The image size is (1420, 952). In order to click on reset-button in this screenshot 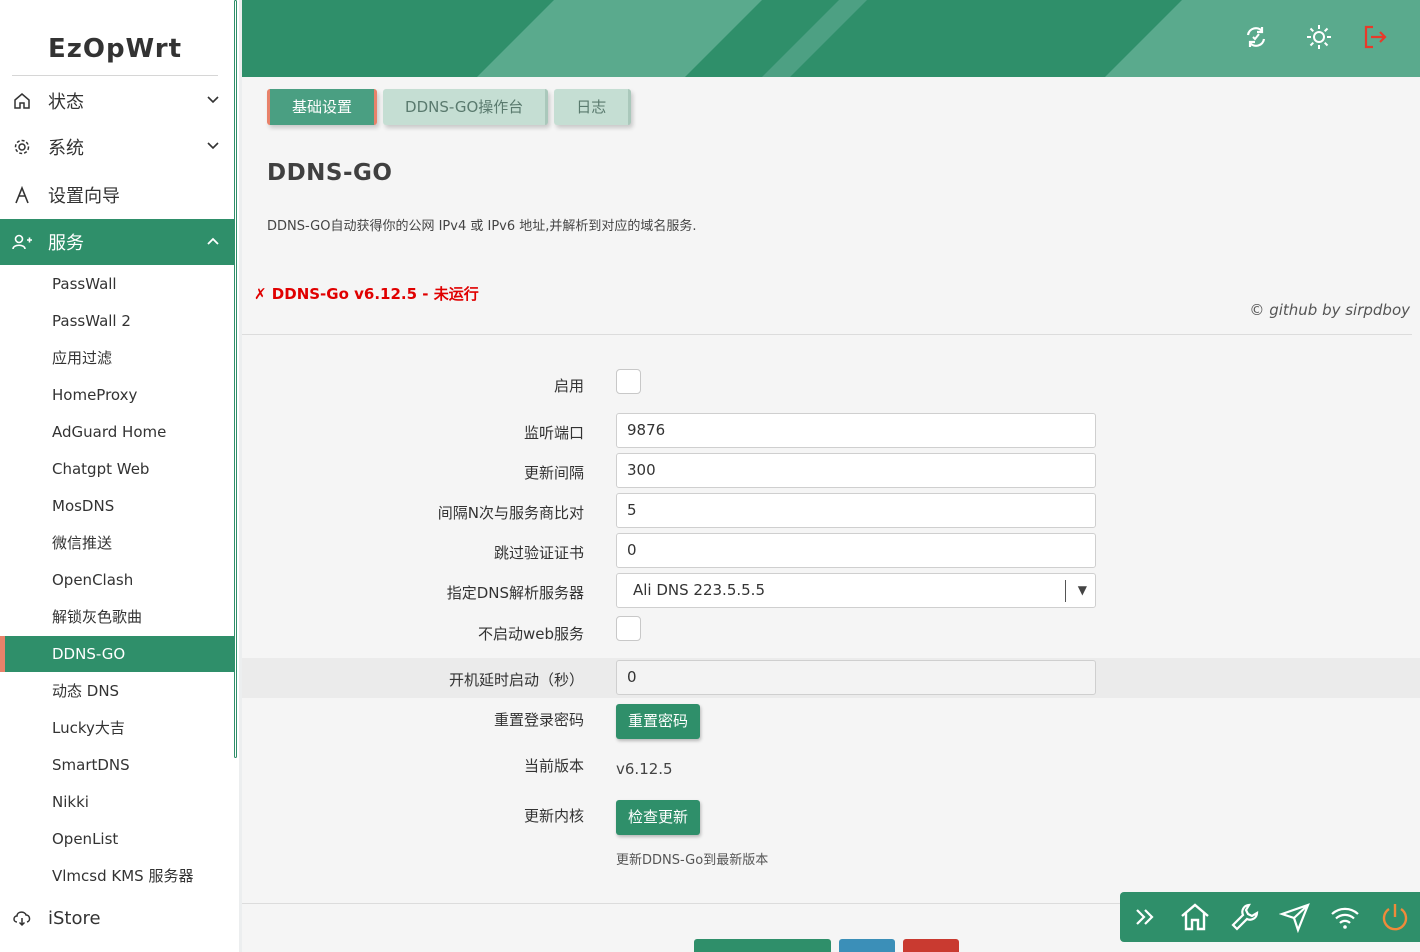, I will do `click(931, 945)`.